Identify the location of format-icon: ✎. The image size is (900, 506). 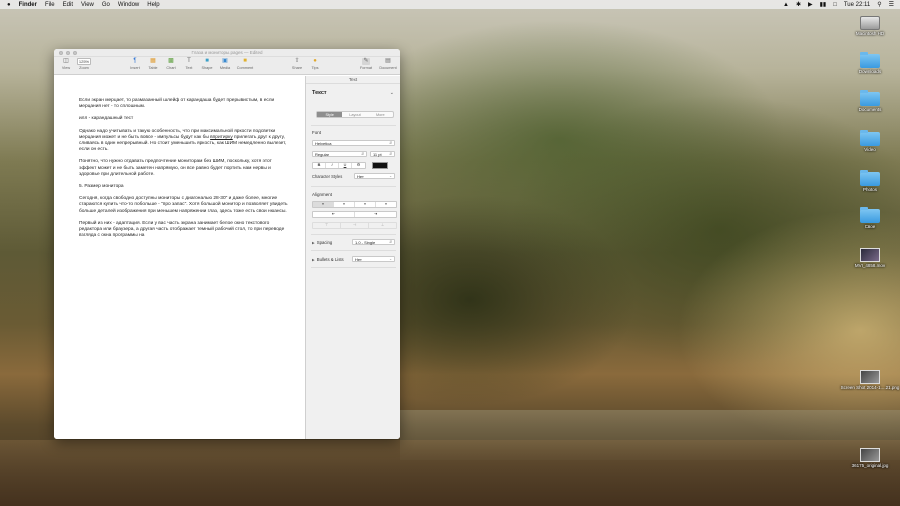
(366, 61).